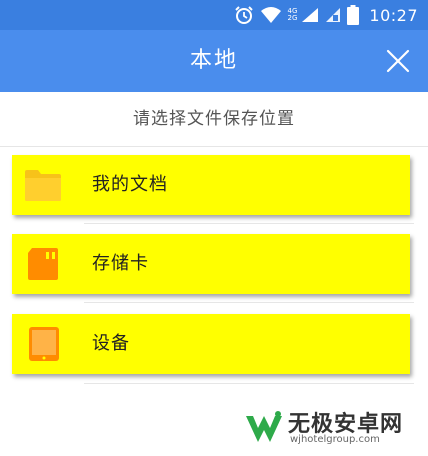  Describe the element at coordinates (334, 428) in the screenshot. I see `watermark: 无极安卓网 wjhotelgroup.com` at that location.